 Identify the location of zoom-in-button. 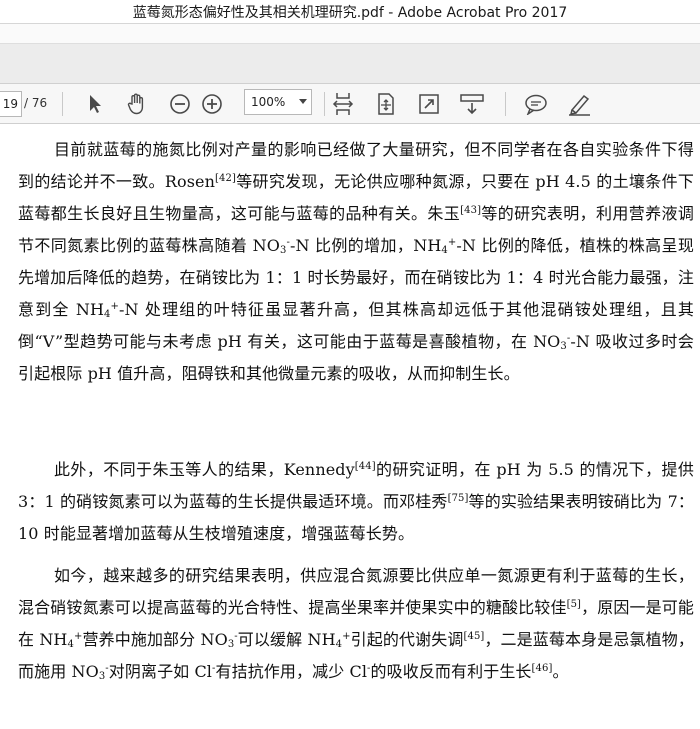
(212, 104).